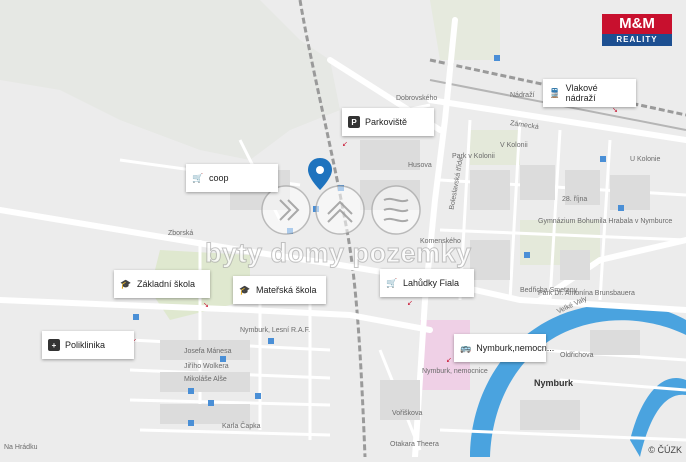  I want to click on street-label: Na Hrádku, so click(21, 447).